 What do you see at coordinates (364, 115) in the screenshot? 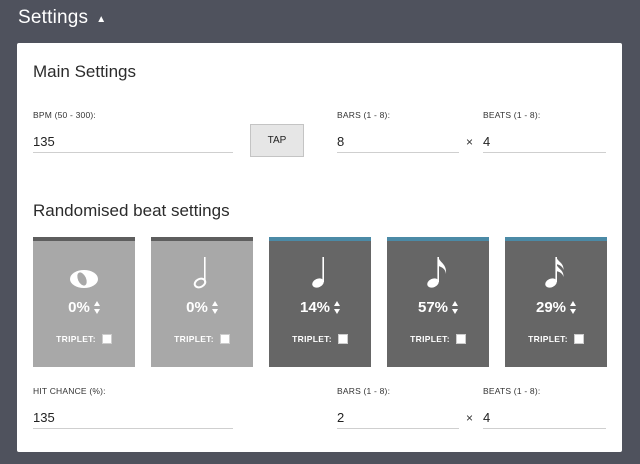
I see `bars-label: BARS (1 - 8):` at bounding box center [364, 115].